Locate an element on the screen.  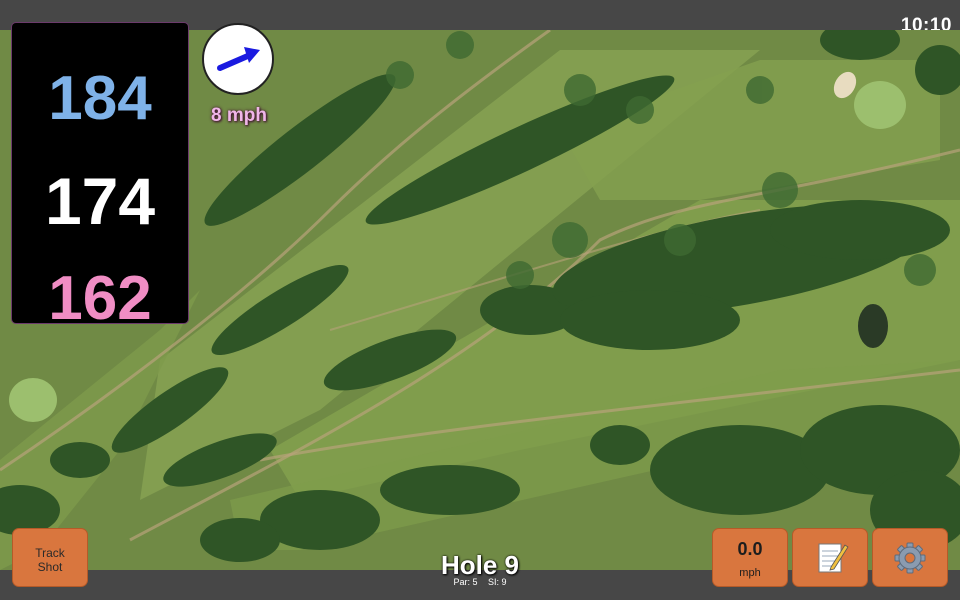
track-shot-button: Track Shot is located at coordinates (50, 557).